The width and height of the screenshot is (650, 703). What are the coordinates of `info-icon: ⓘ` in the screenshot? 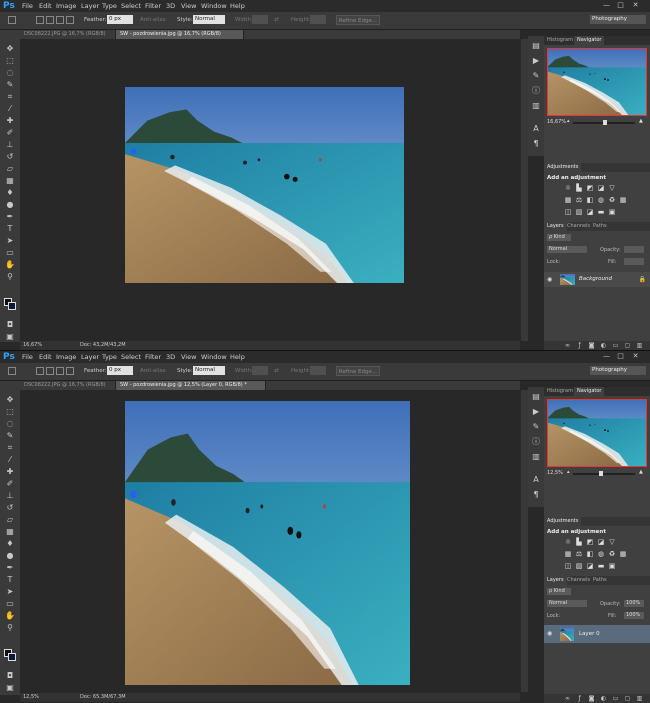 It's located at (536, 442).